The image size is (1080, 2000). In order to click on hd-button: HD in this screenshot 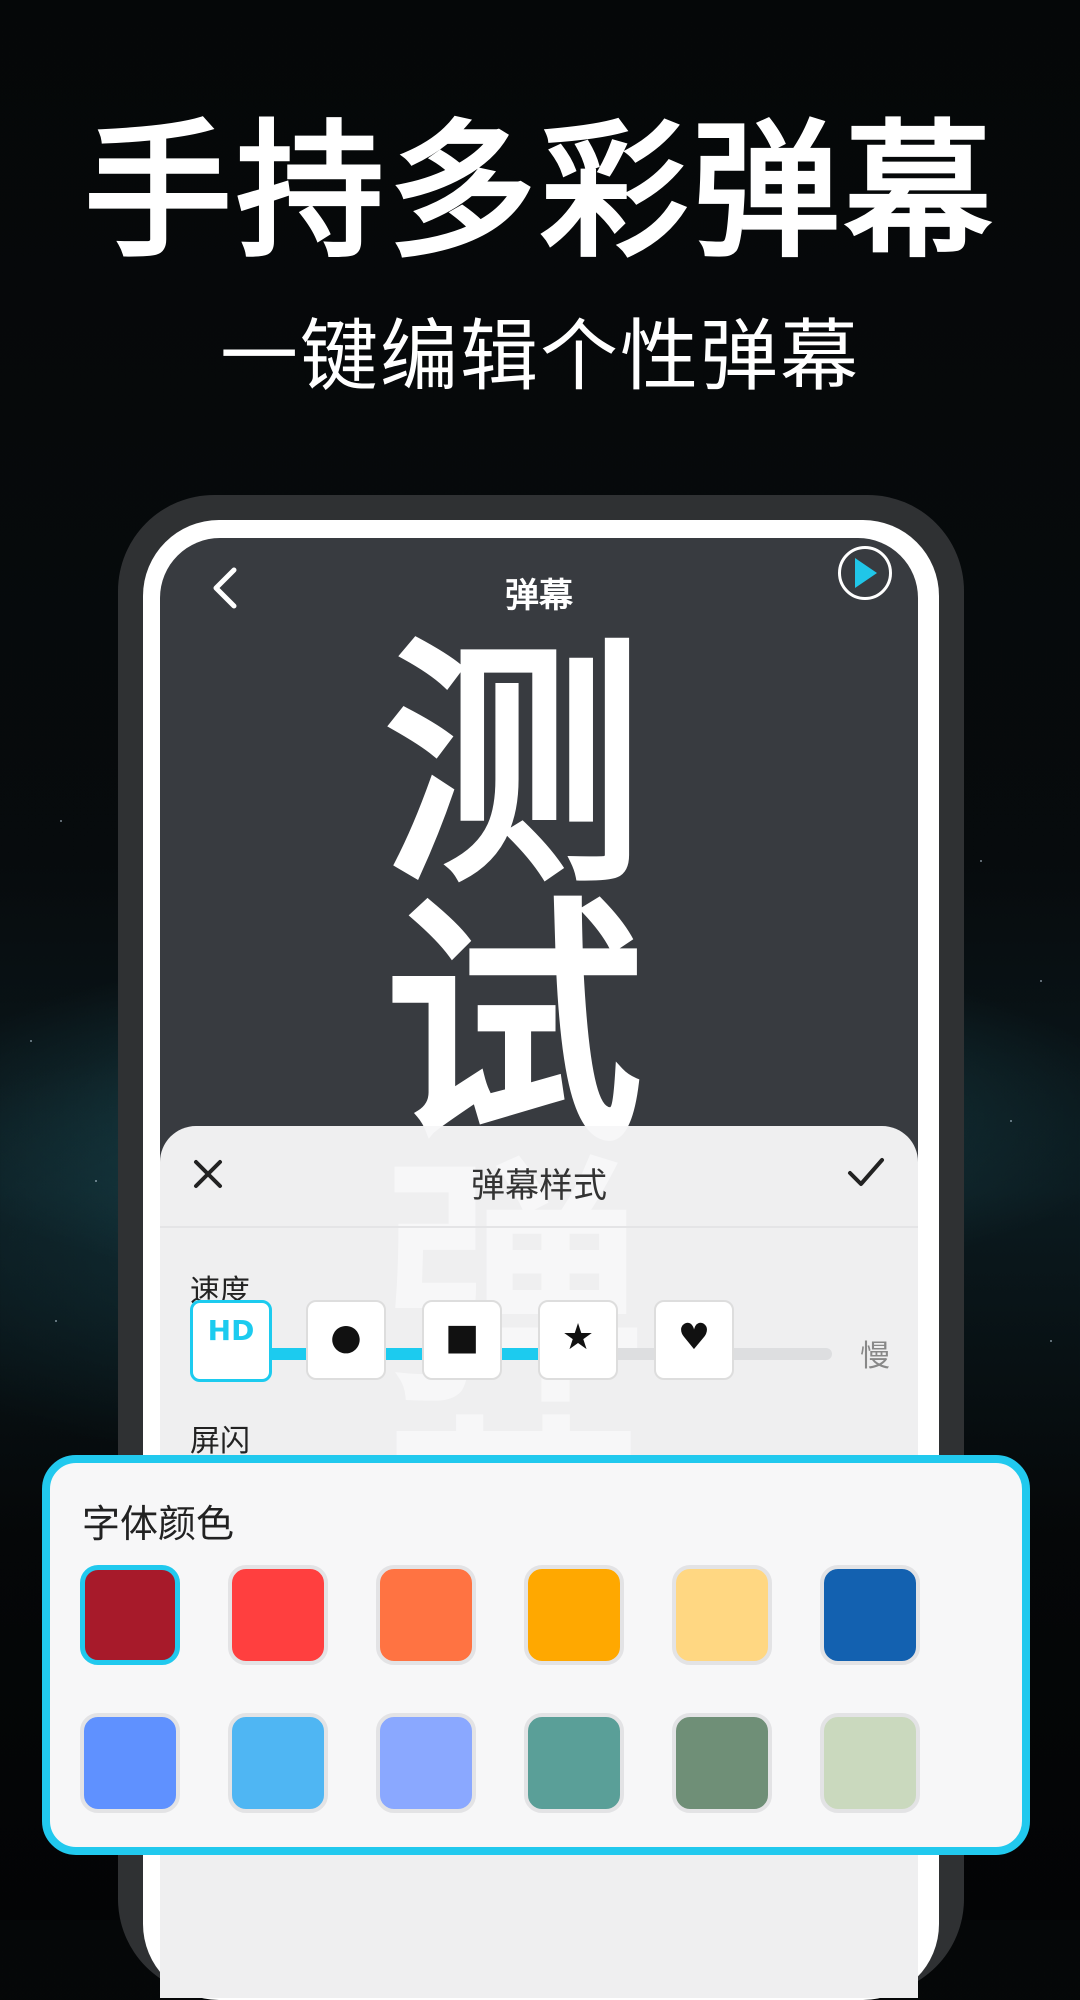, I will do `click(231, 1341)`.